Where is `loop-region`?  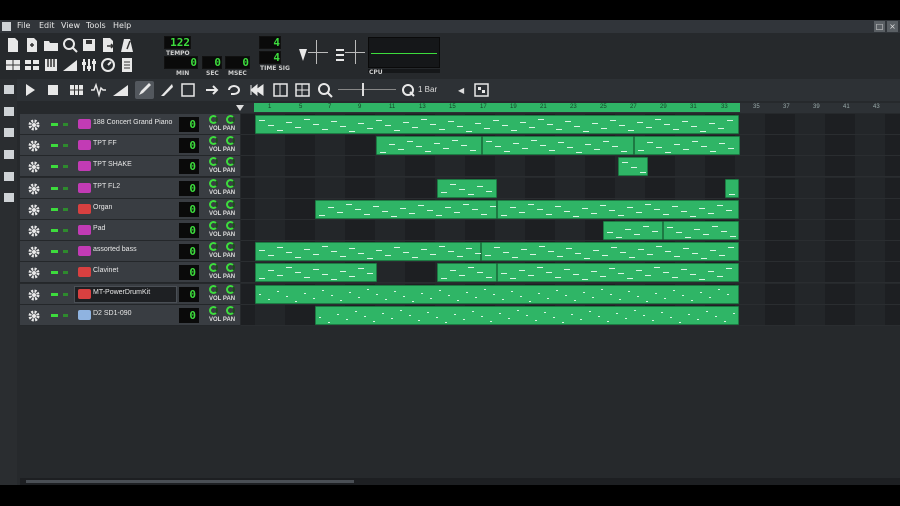
loop-region is located at coordinates (497, 107).